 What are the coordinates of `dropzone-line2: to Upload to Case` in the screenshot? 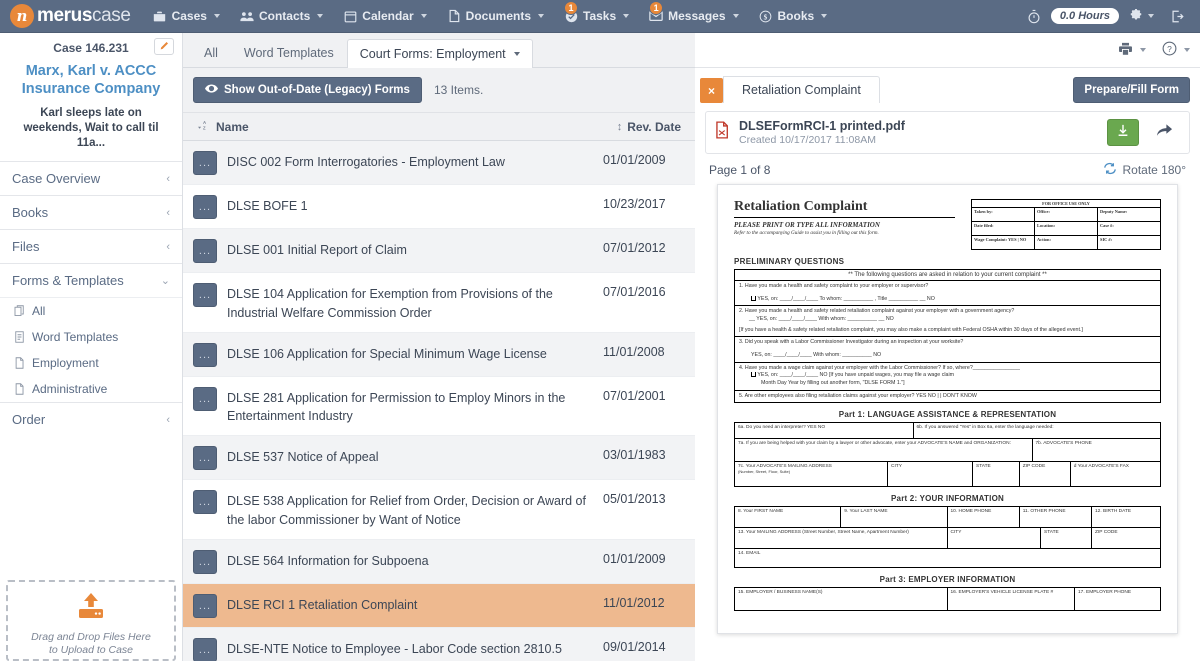 It's located at (91, 650).